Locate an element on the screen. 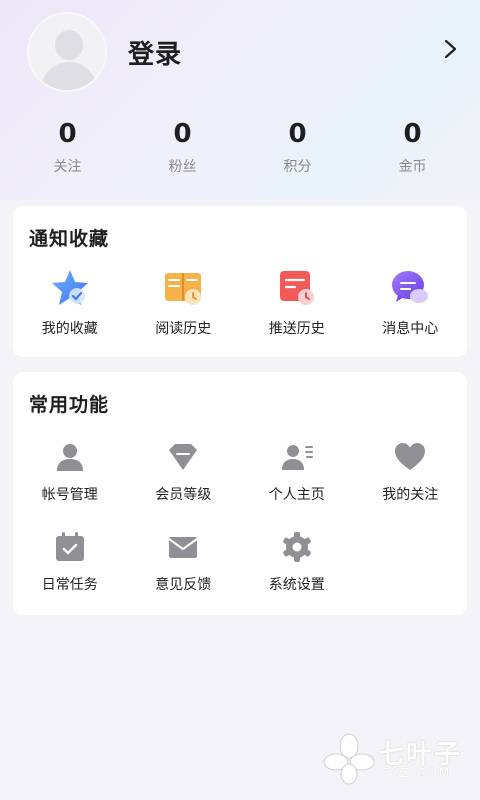 This screenshot has height=800, width=480. stats-row: 0 关注 0 粉丝 0 积分 0 金币 is located at coordinates (240, 150).